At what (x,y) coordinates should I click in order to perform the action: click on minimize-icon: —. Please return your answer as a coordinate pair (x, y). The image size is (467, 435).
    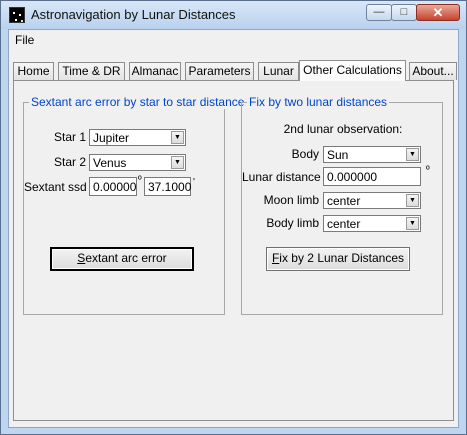
    Looking at the image, I should click on (379, 12).